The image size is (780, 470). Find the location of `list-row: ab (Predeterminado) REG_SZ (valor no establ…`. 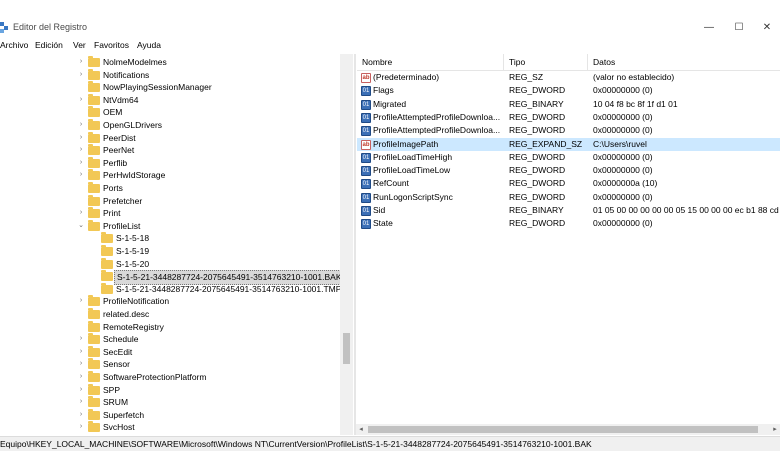

list-row: ab (Predeterminado) REG_SZ (valor no establ… is located at coordinates (568, 77).